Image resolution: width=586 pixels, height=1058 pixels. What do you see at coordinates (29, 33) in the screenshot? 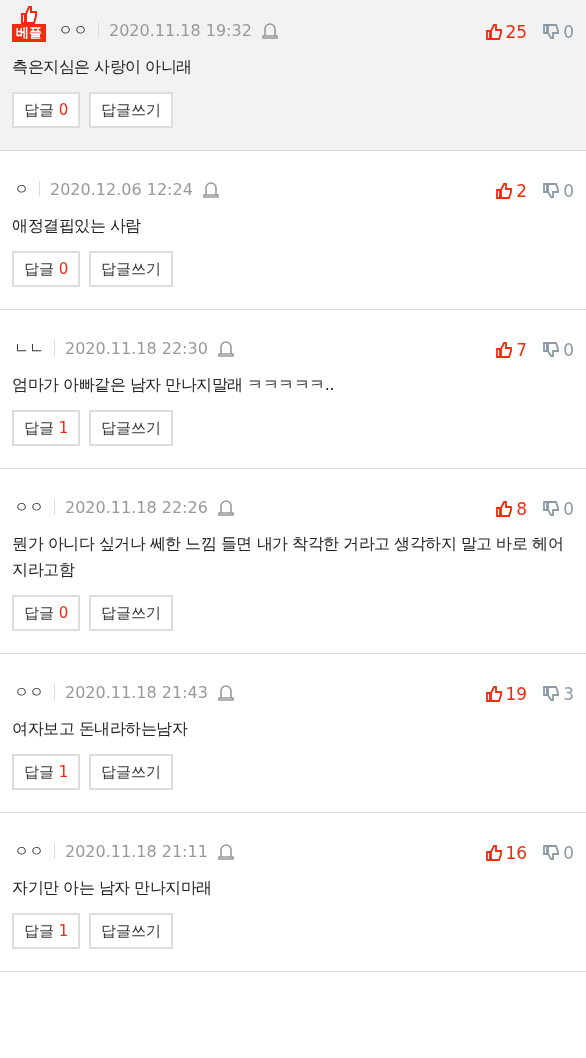
I see `best-badge: 베플` at bounding box center [29, 33].